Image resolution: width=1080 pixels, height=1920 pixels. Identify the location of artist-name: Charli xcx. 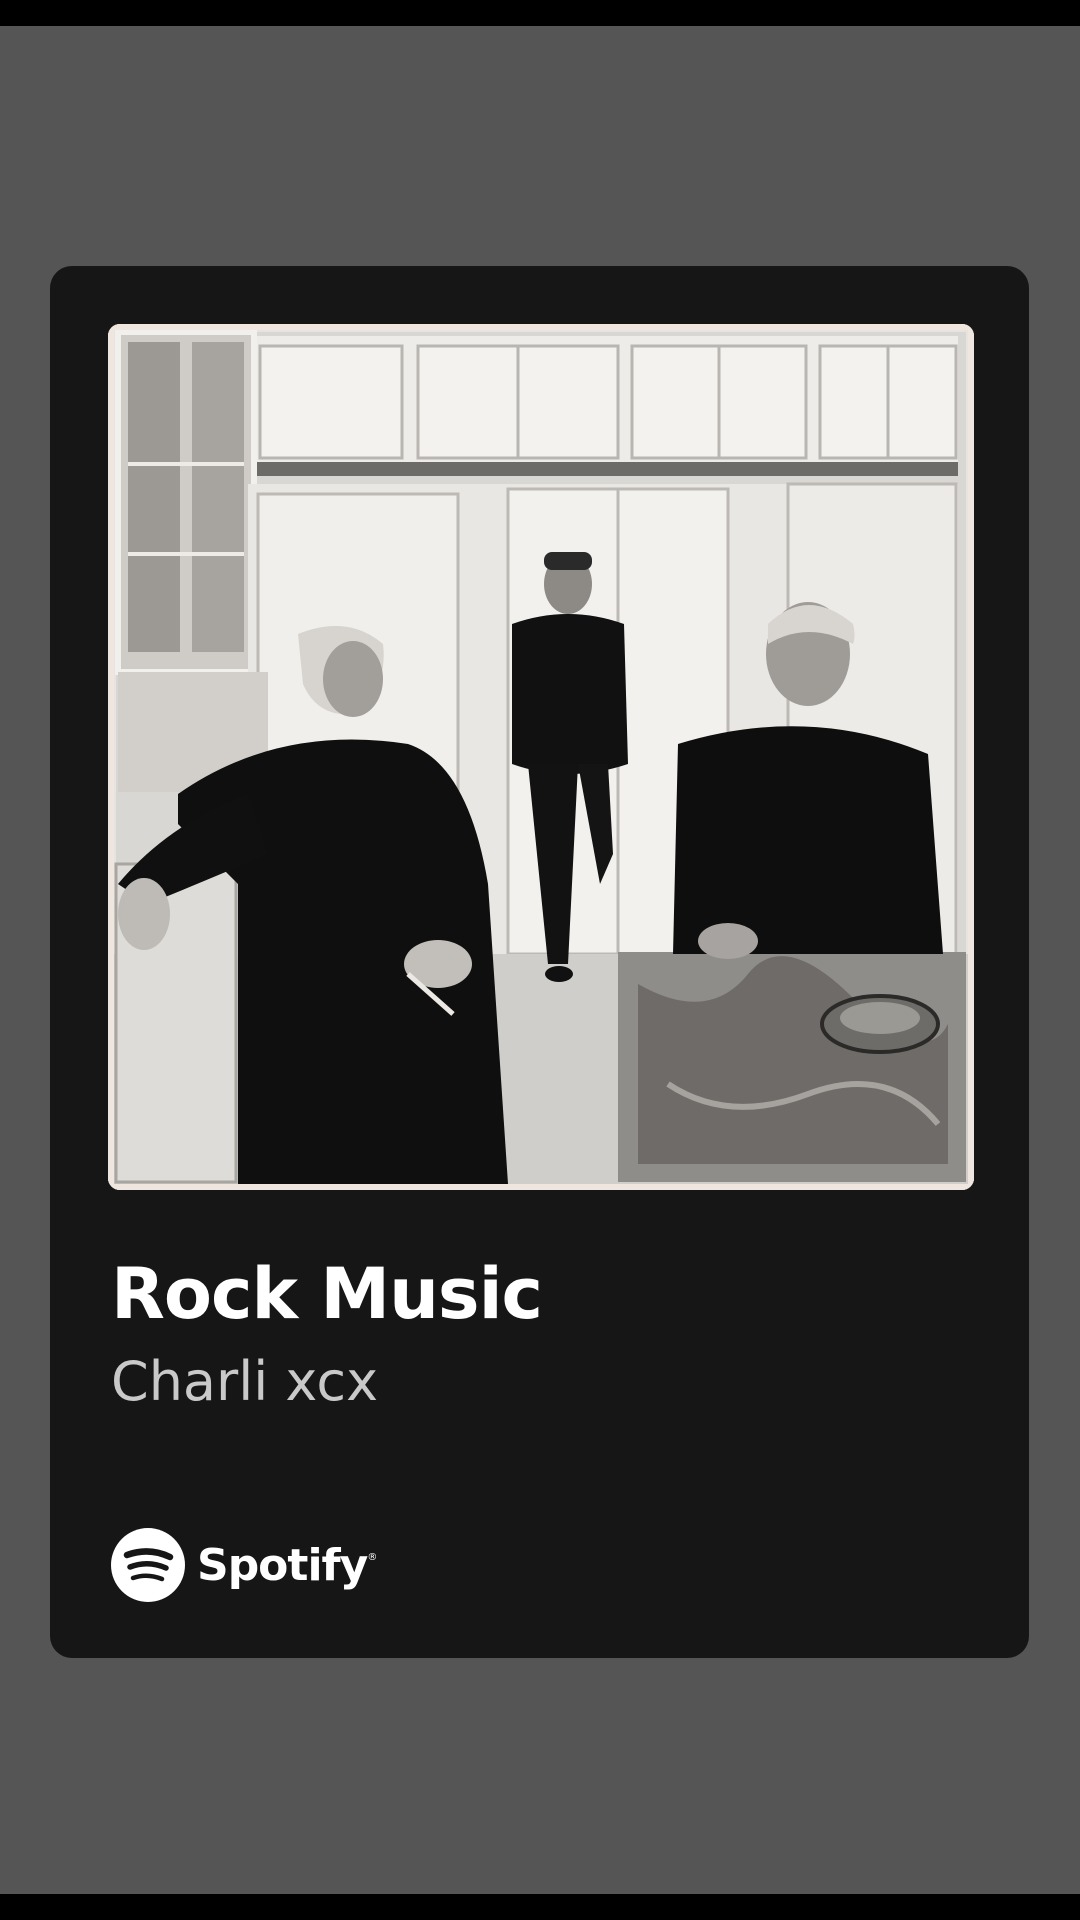
(244, 1382).